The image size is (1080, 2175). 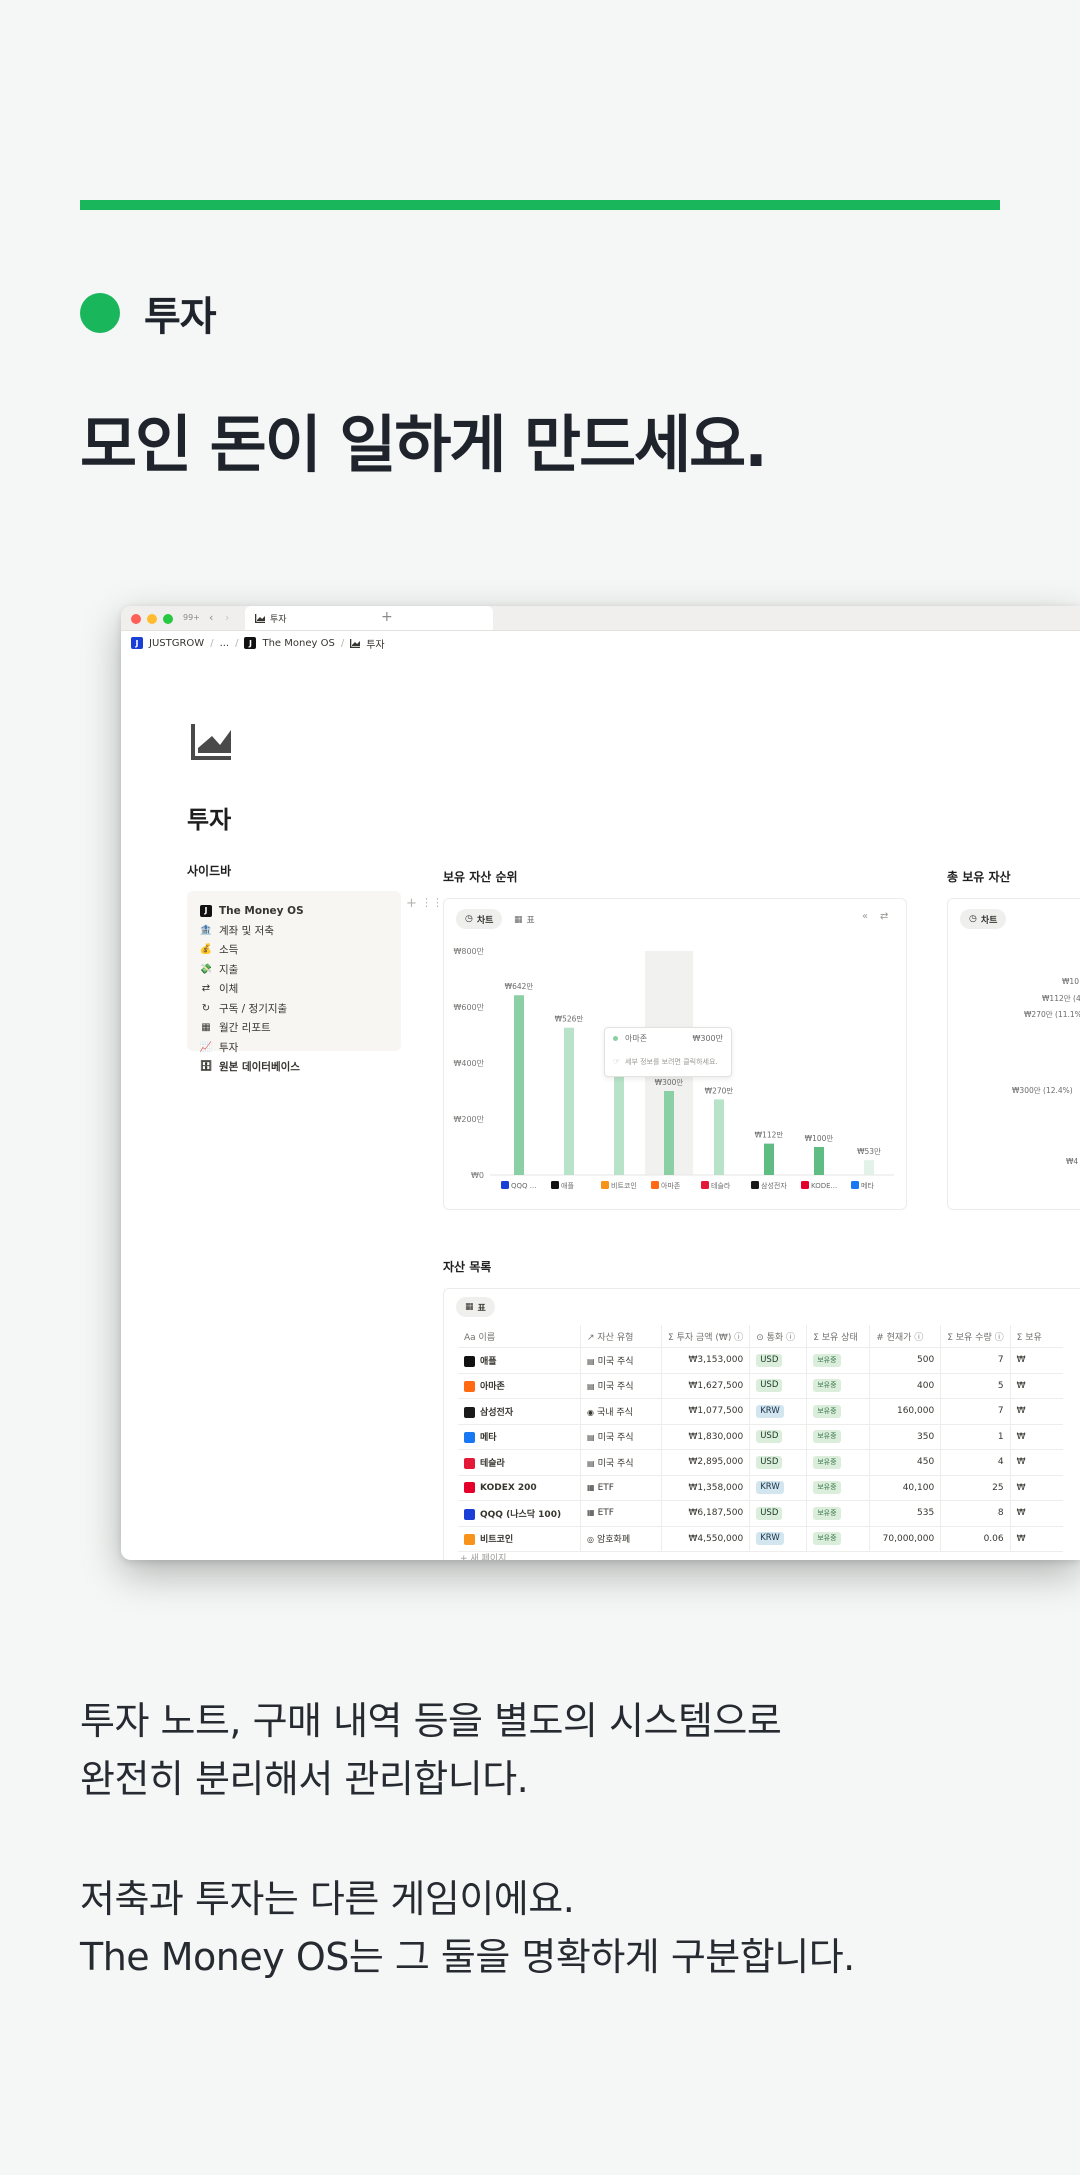 I want to click on sidebar-item-expense: 💸 지출, so click(x=294, y=970).